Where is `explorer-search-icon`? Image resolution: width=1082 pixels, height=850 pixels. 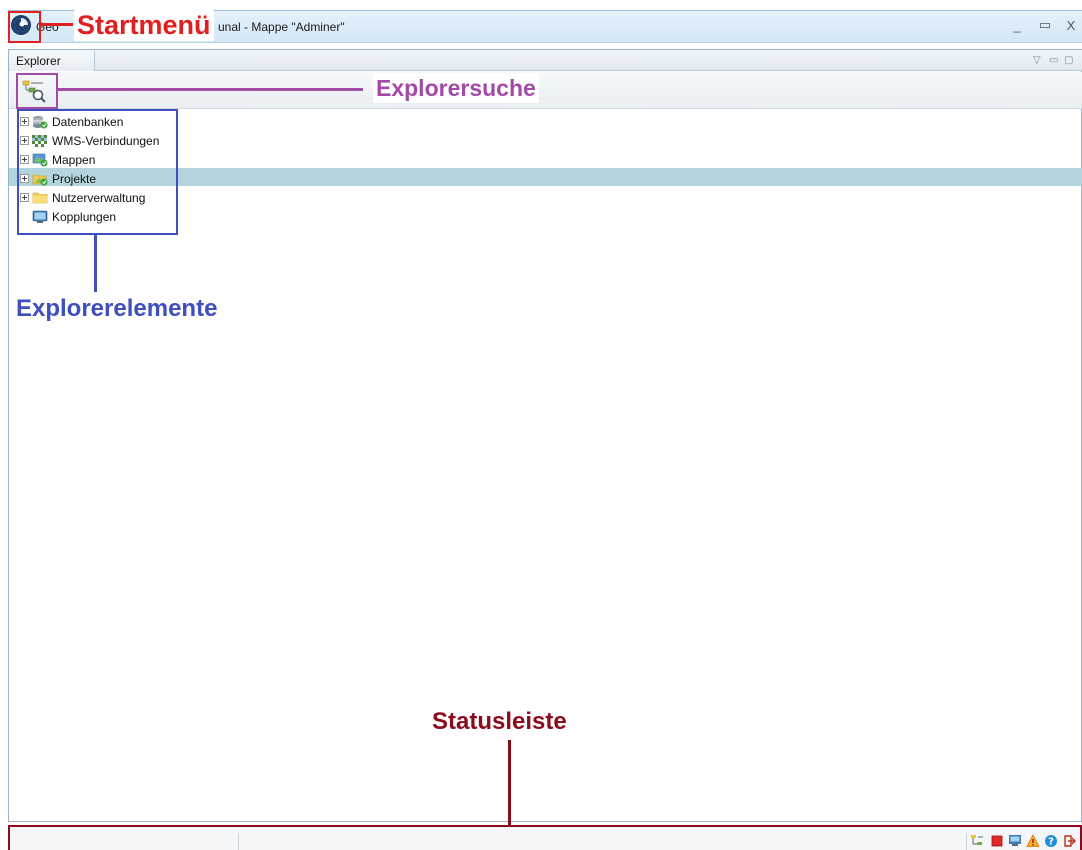 explorer-search-icon is located at coordinates (34, 91).